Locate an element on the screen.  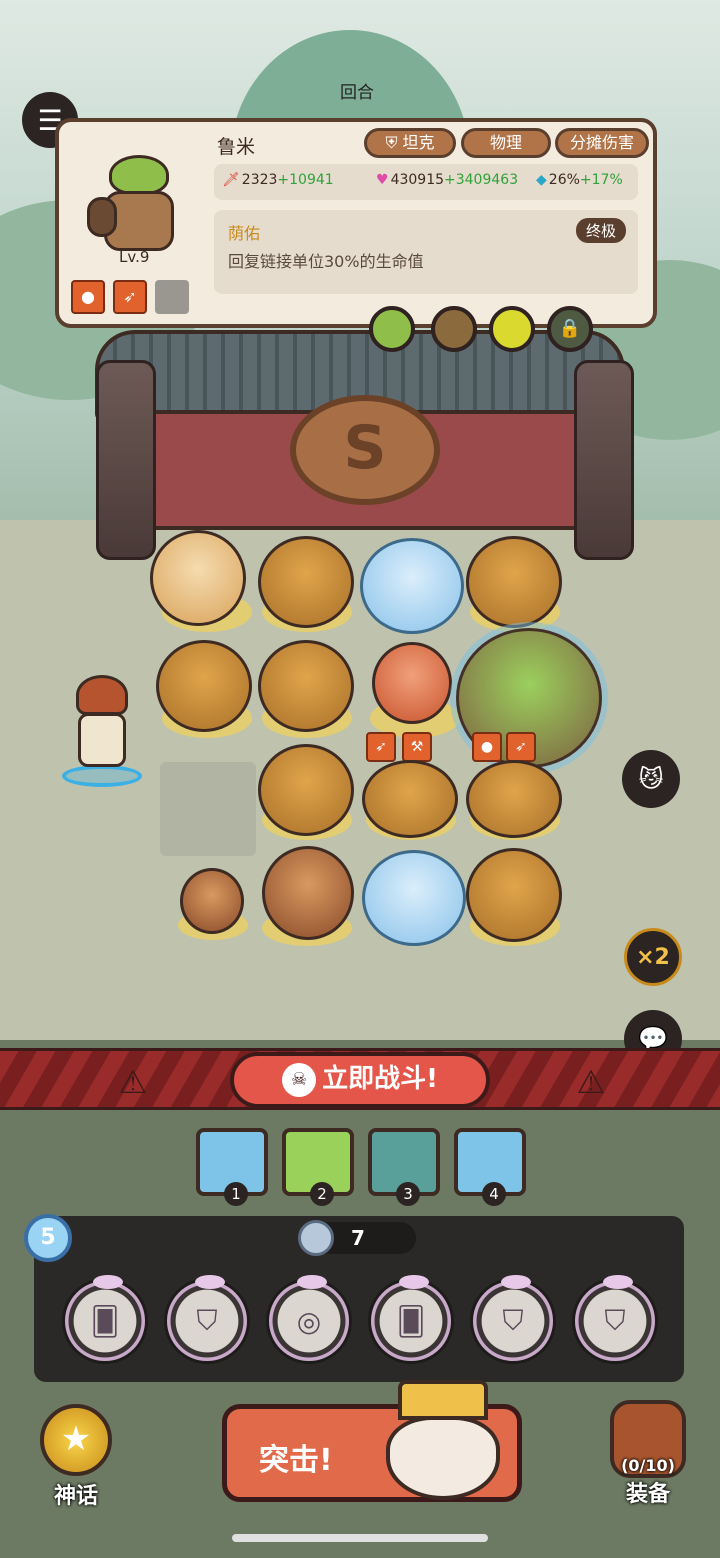
queue-card: 4 is located at coordinates (490, 1167).